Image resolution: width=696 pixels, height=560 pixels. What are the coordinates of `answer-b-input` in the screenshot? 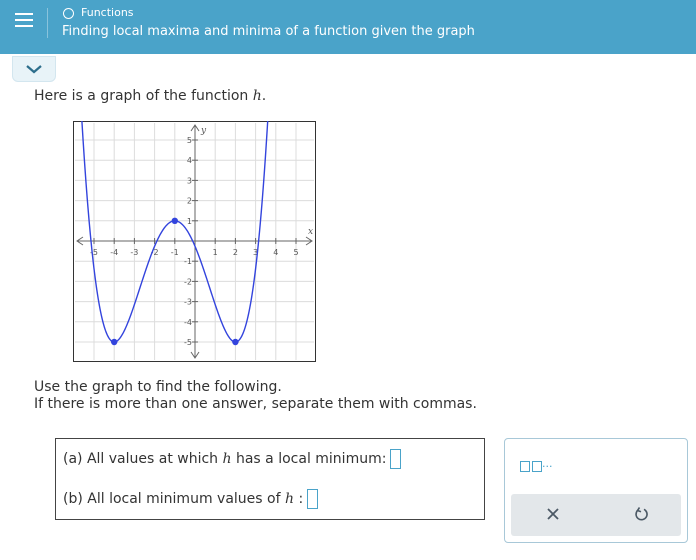 It's located at (313, 499).